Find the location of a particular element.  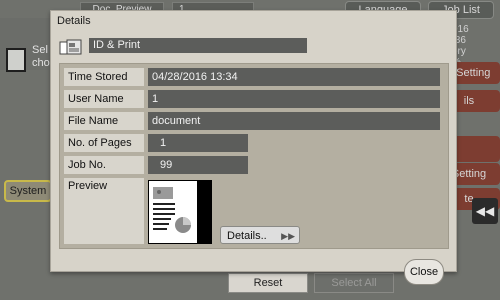

user-name-value: 1 is located at coordinates (294, 99).